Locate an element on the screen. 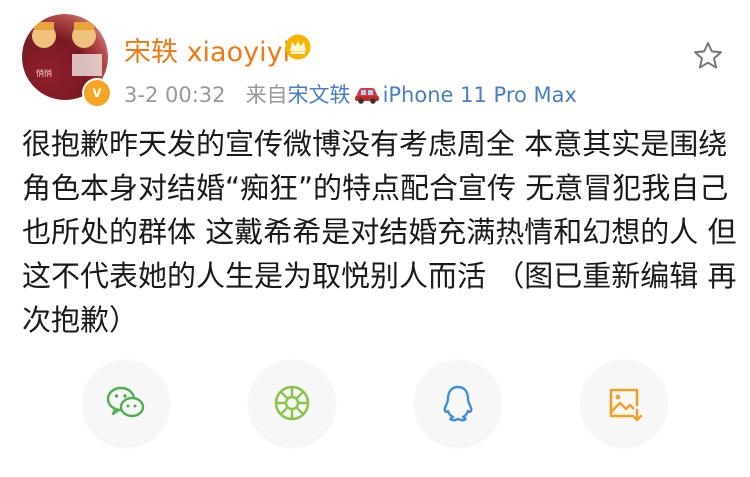 This screenshot has width=750, height=477. qq-icon is located at coordinates (458, 403).